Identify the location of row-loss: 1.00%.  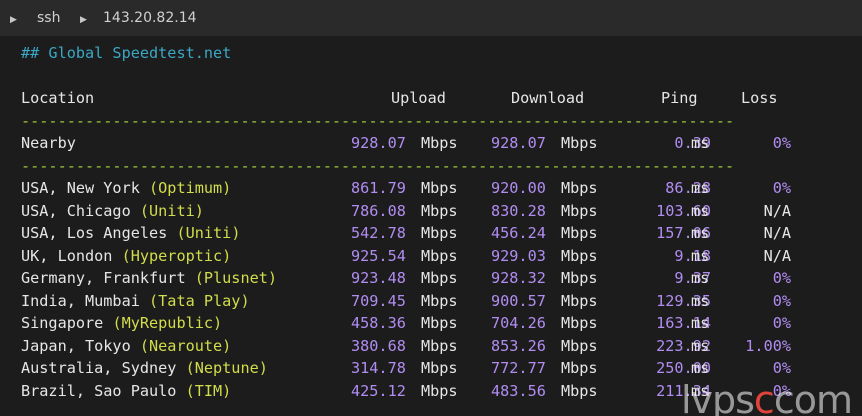
(768, 345).